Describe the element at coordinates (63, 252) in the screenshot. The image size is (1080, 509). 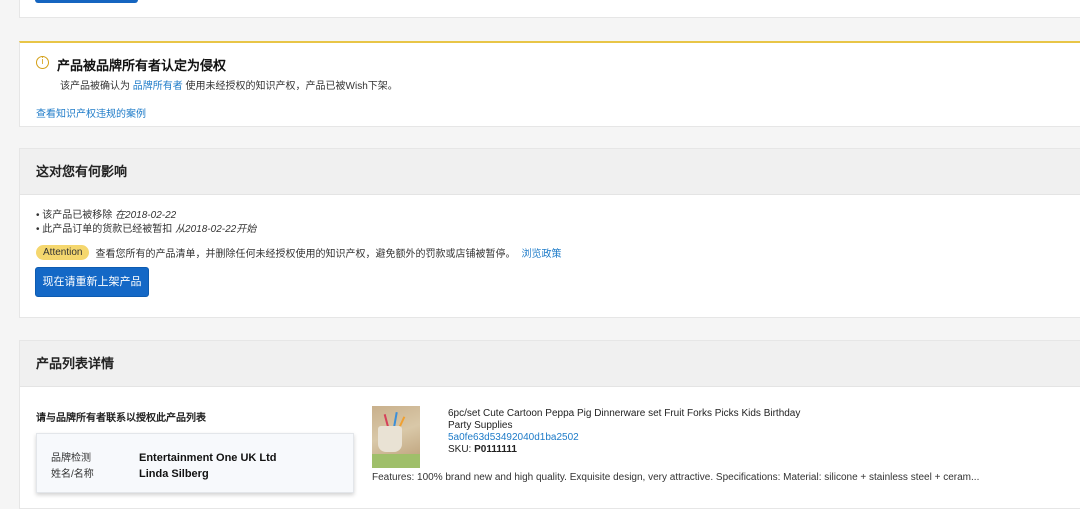
I see `attention-badge: Attention` at that location.